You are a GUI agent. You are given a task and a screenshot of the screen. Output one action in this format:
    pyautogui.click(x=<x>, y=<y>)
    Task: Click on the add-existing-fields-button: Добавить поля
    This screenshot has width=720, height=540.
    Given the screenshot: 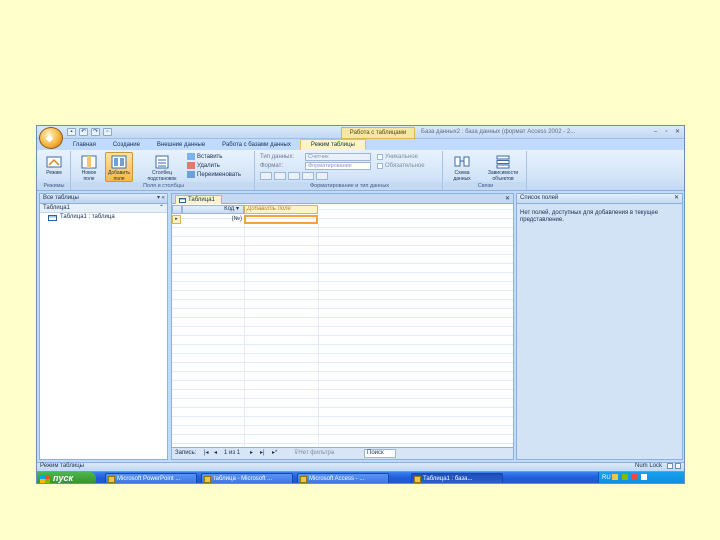 What is the action you would take?
    pyautogui.click(x=119, y=167)
    